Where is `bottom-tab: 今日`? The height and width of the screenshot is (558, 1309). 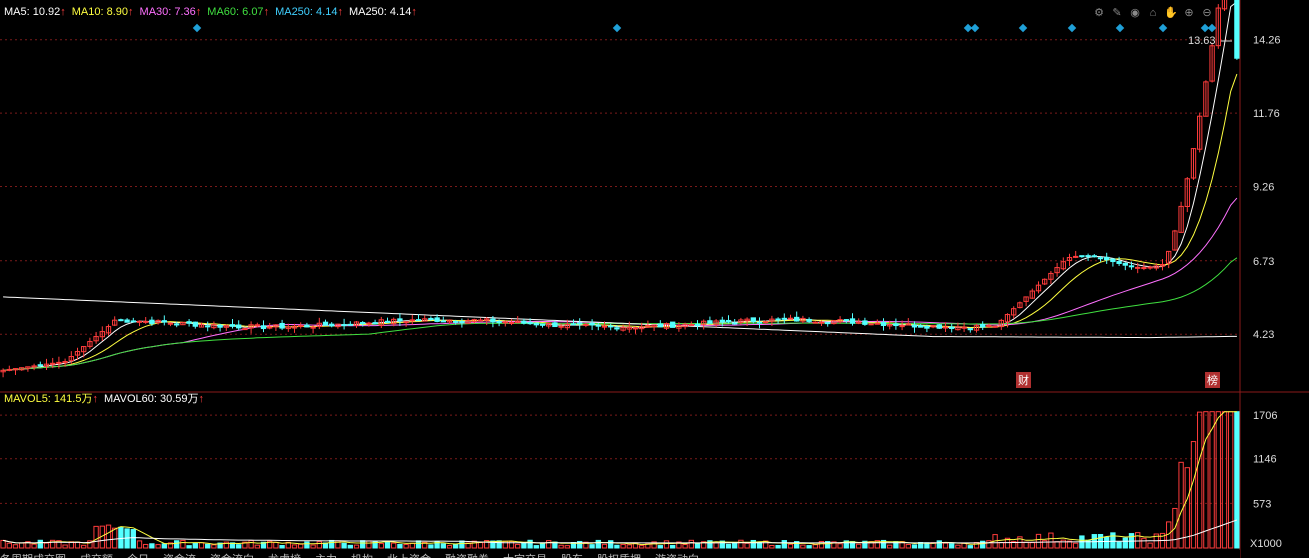
bottom-tab: 今日 is located at coordinates (138, 554).